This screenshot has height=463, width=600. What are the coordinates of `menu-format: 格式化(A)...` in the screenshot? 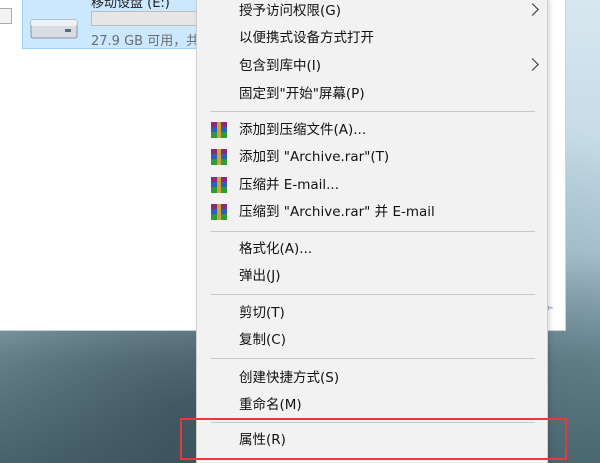 It's located at (372, 249).